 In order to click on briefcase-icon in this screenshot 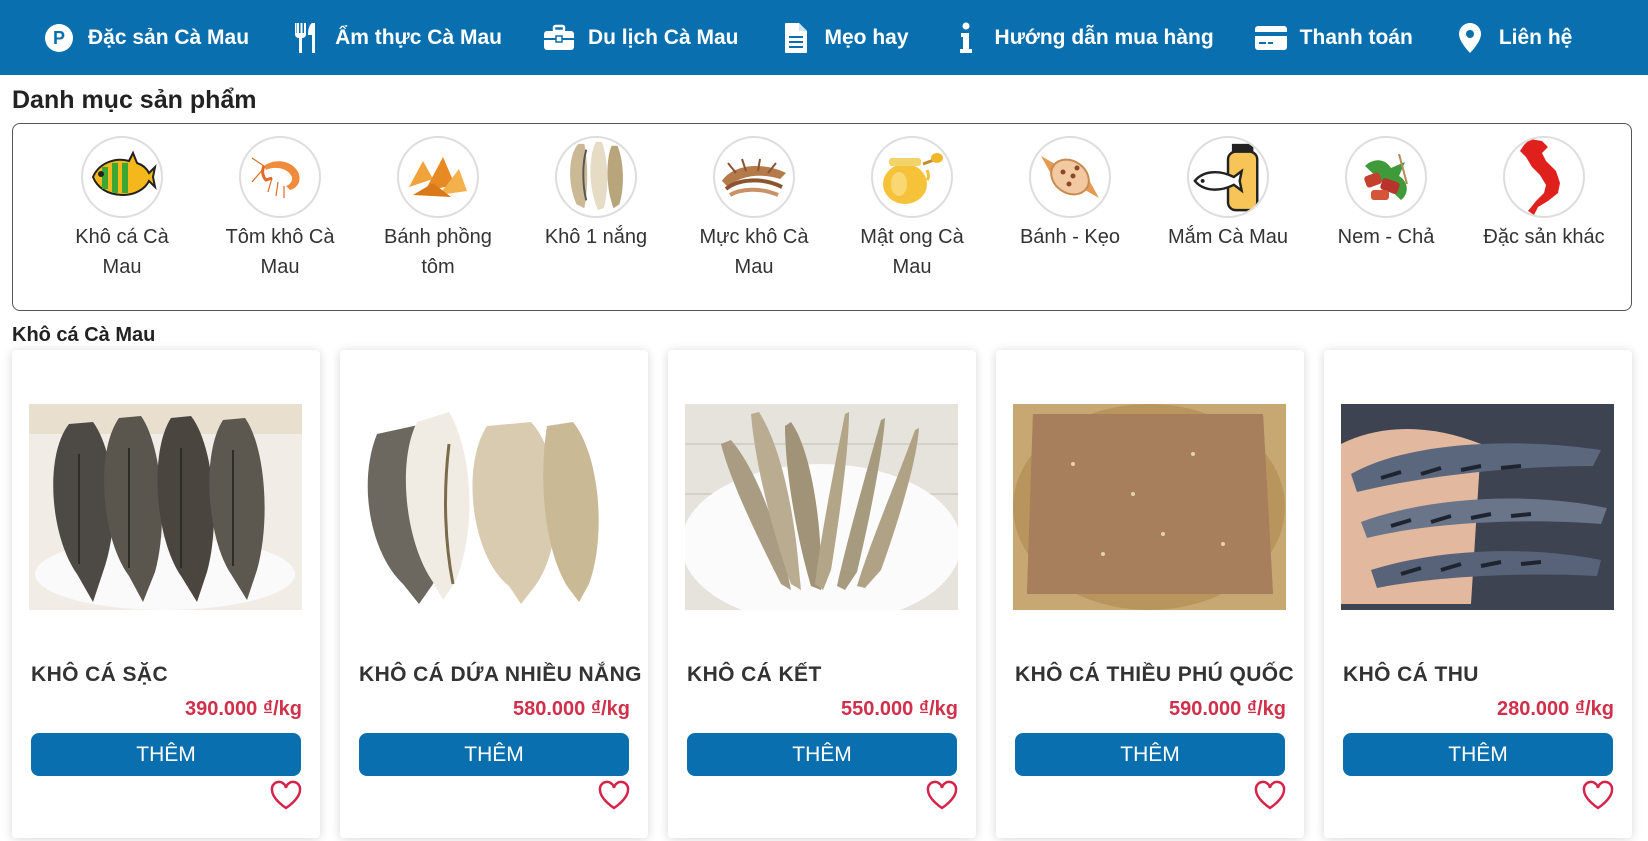, I will do `click(559, 38)`.